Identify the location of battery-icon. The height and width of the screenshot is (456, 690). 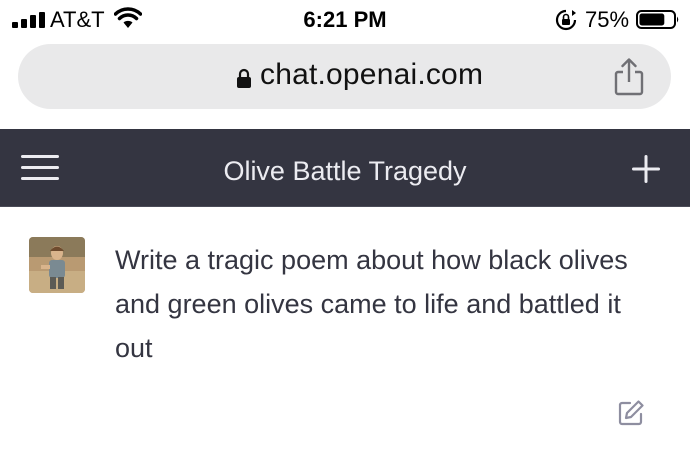
(657, 19).